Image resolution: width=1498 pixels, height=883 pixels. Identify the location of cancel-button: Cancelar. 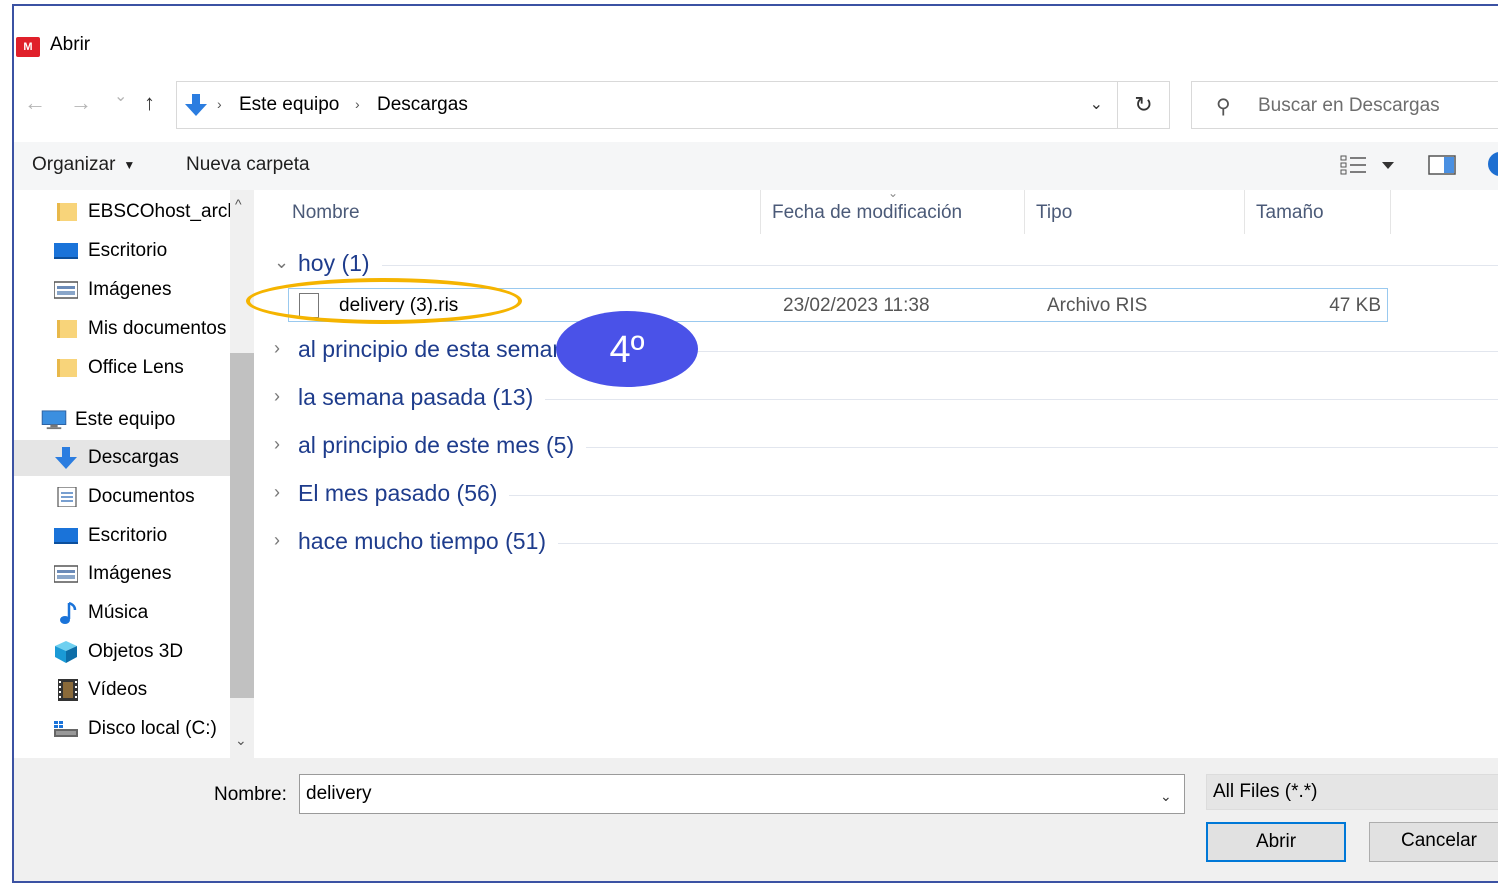
(1433, 842).